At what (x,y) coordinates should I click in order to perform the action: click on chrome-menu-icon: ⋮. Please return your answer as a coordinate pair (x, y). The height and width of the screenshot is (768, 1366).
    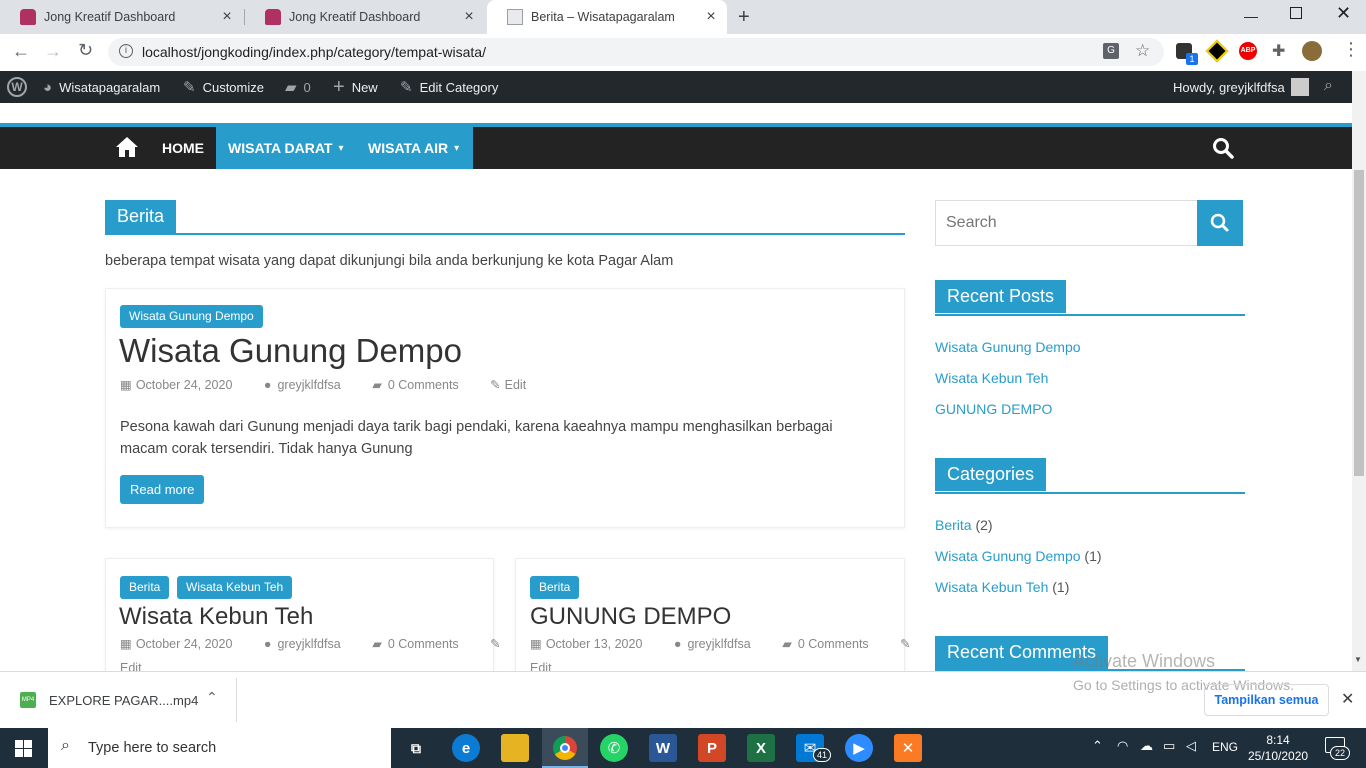
    Looking at the image, I should click on (1351, 49).